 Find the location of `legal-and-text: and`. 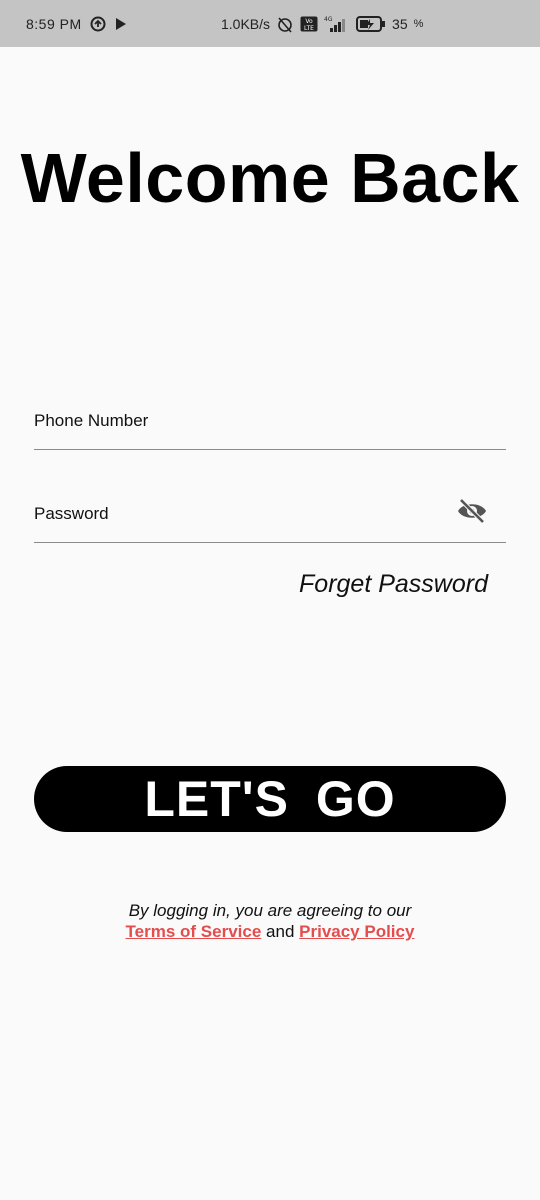

legal-and-text: and is located at coordinates (280, 931).